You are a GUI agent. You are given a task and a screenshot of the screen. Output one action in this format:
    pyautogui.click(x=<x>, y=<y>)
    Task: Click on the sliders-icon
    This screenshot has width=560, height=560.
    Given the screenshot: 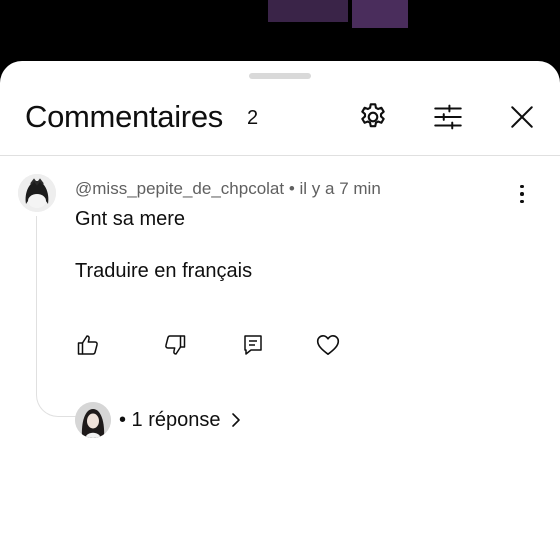 What is the action you would take?
    pyautogui.click(x=448, y=117)
    